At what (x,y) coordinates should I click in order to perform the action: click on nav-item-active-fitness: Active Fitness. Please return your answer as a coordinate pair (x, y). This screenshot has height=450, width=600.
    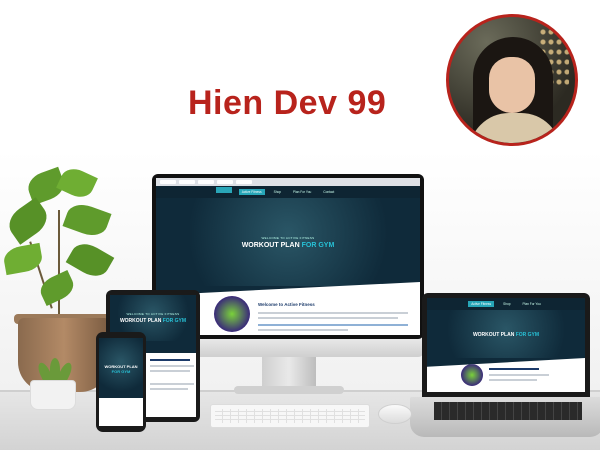
    Looking at the image, I should click on (251, 192).